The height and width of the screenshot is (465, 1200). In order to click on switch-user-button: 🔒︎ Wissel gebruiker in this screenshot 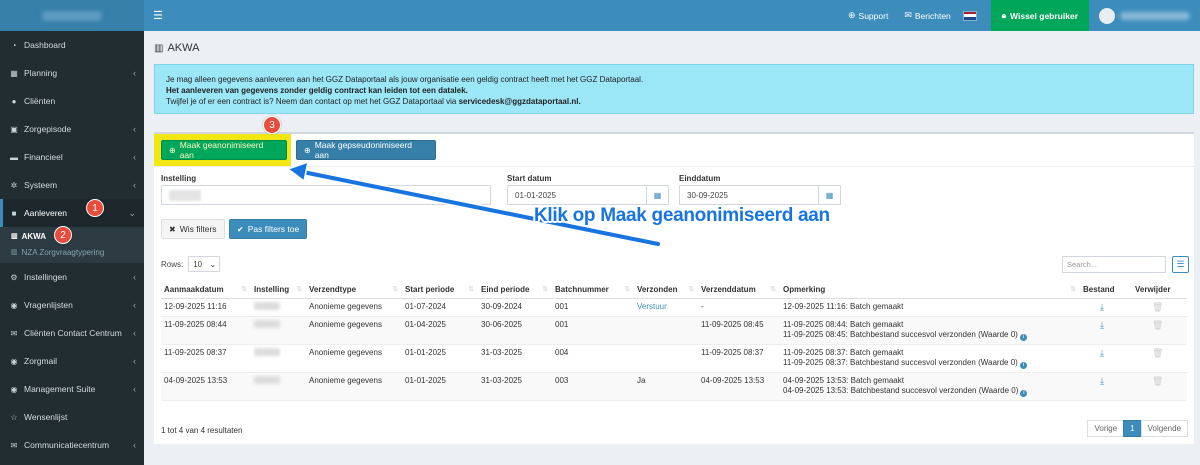, I will do `click(1039, 15)`.